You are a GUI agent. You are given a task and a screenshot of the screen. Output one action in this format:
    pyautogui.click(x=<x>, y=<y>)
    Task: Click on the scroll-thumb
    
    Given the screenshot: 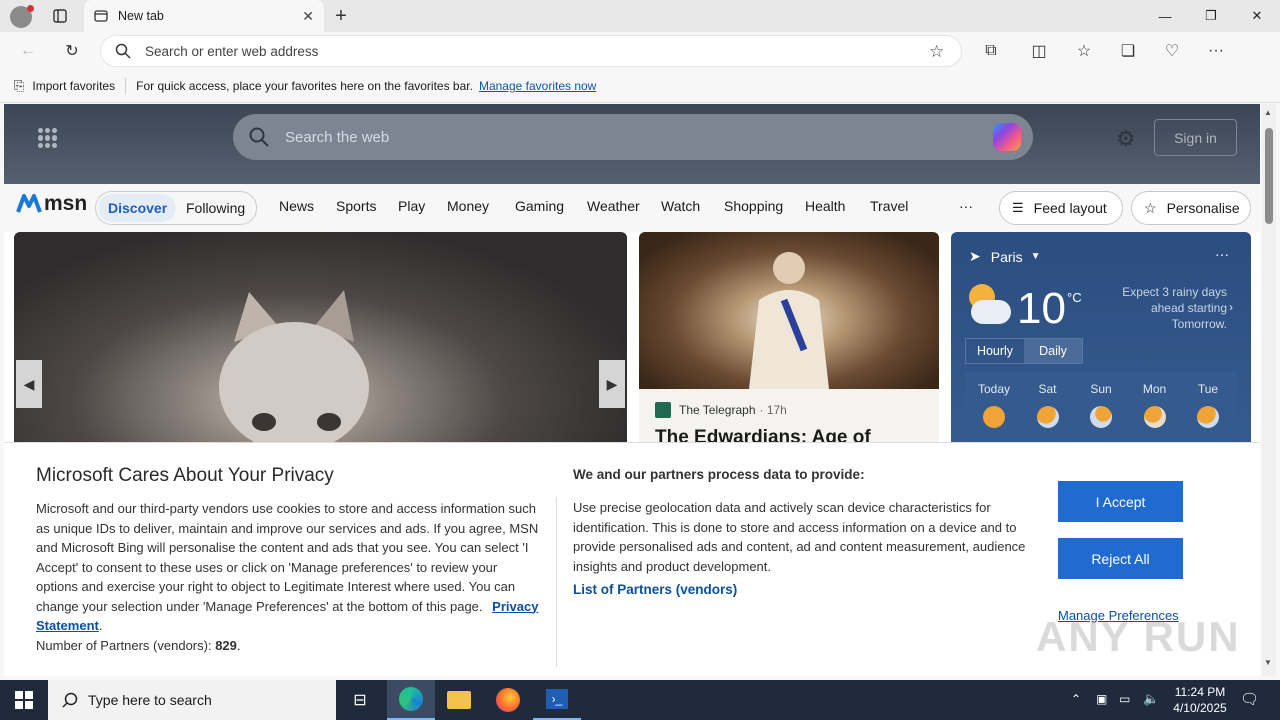 What is the action you would take?
    pyautogui.click(x=1269, y=176)
    